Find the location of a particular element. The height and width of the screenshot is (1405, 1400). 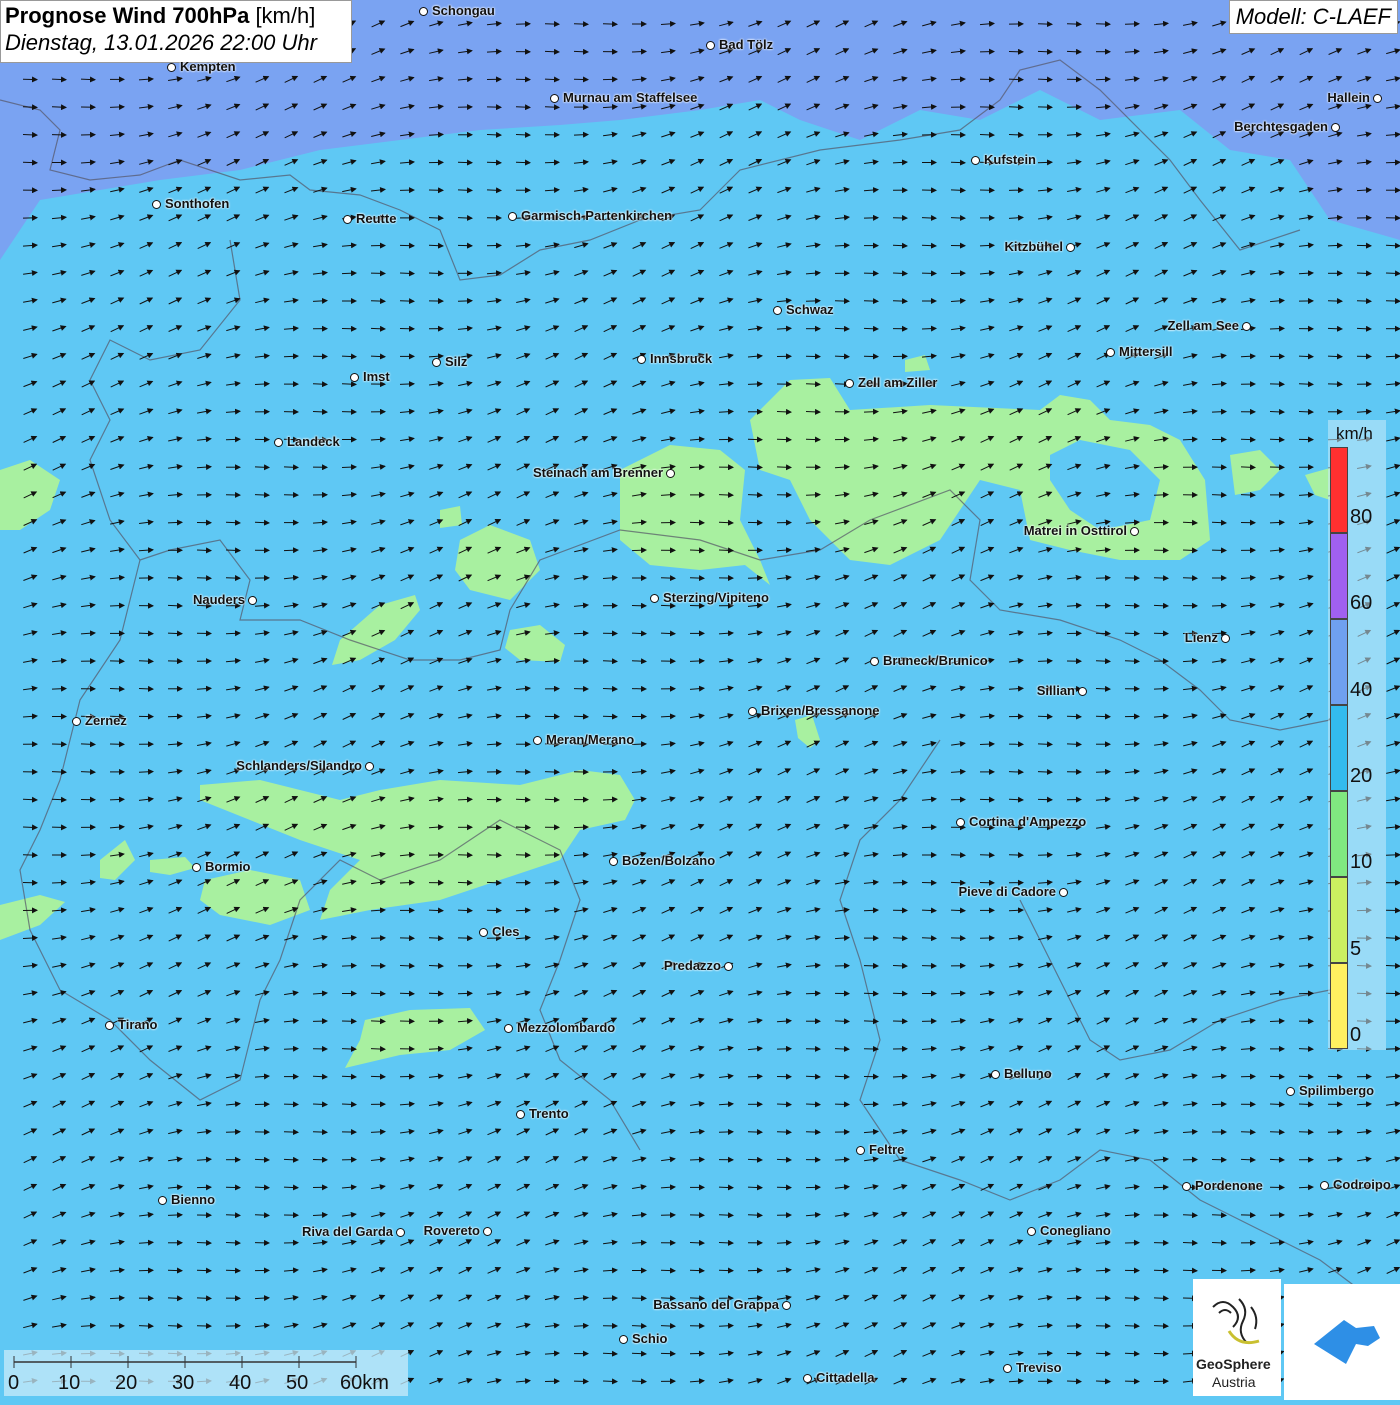

weather-app-logo is located at coordinates (1342, 1342).